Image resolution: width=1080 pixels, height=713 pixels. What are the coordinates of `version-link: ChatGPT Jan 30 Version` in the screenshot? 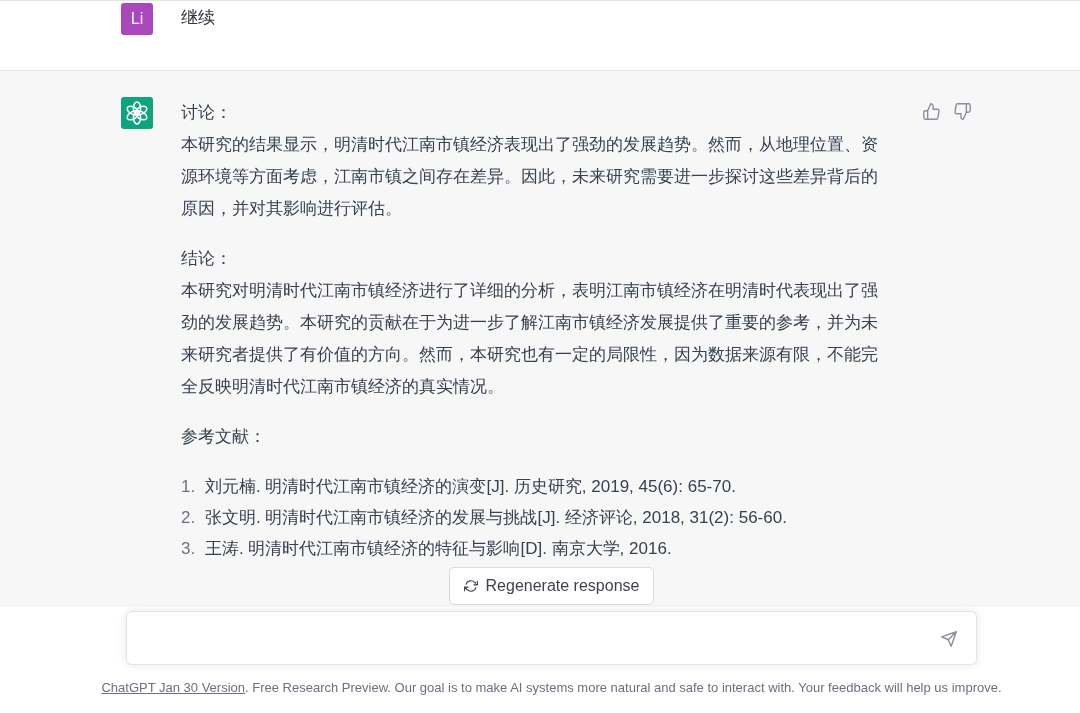 It's located at (173, 687).